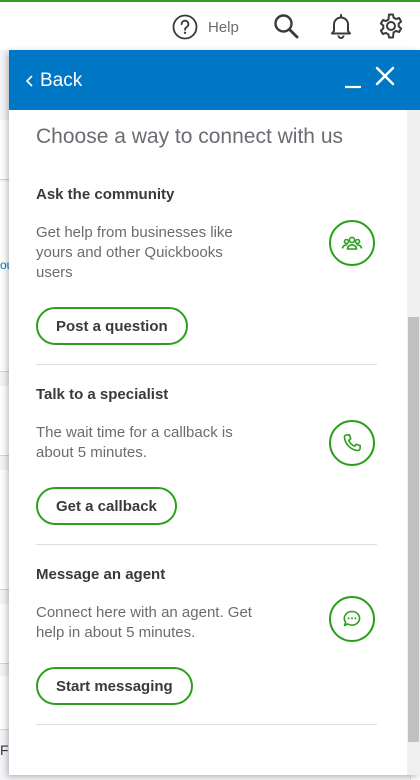  I want to click on panel-header: Back, so click(214, 80).